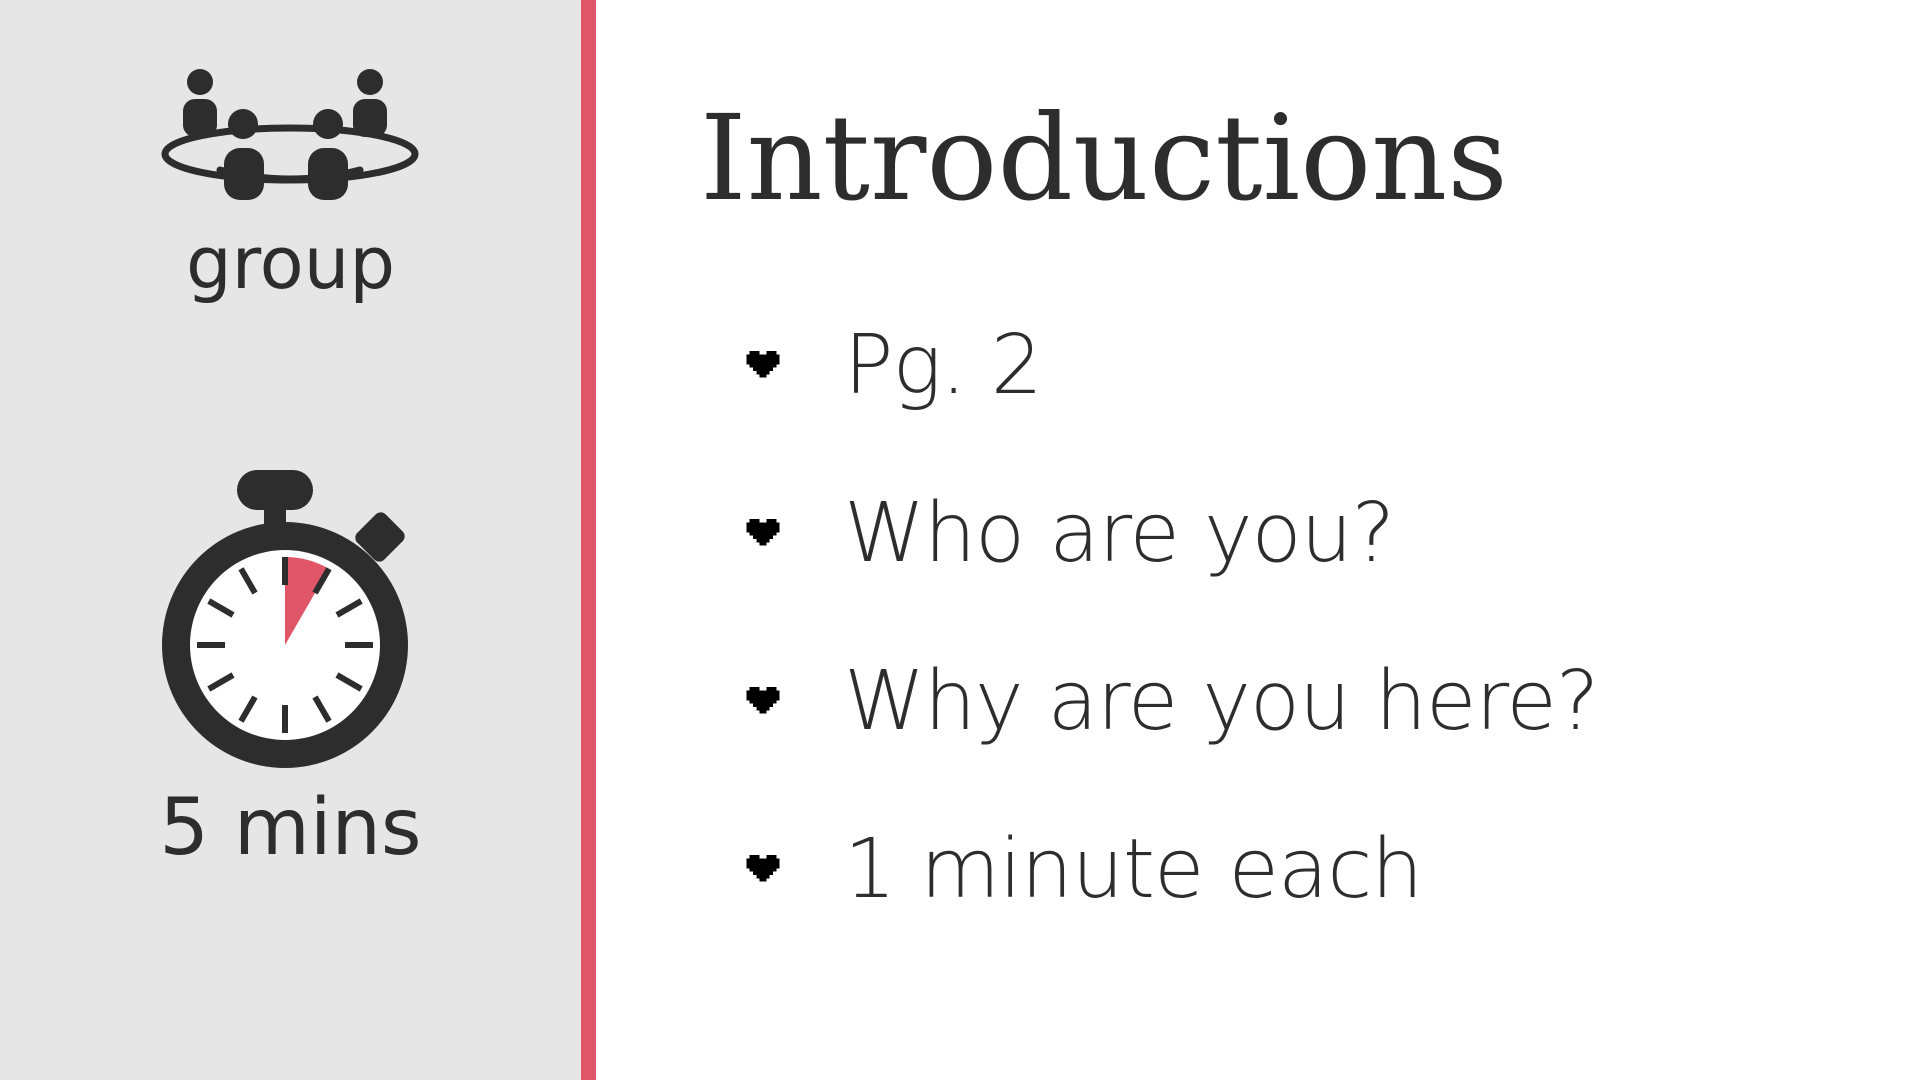 Image resolution: width=1920 pixels, height=1080 pixels. I want to click on bullet-text: 1 minute each, so click(1133, 869).